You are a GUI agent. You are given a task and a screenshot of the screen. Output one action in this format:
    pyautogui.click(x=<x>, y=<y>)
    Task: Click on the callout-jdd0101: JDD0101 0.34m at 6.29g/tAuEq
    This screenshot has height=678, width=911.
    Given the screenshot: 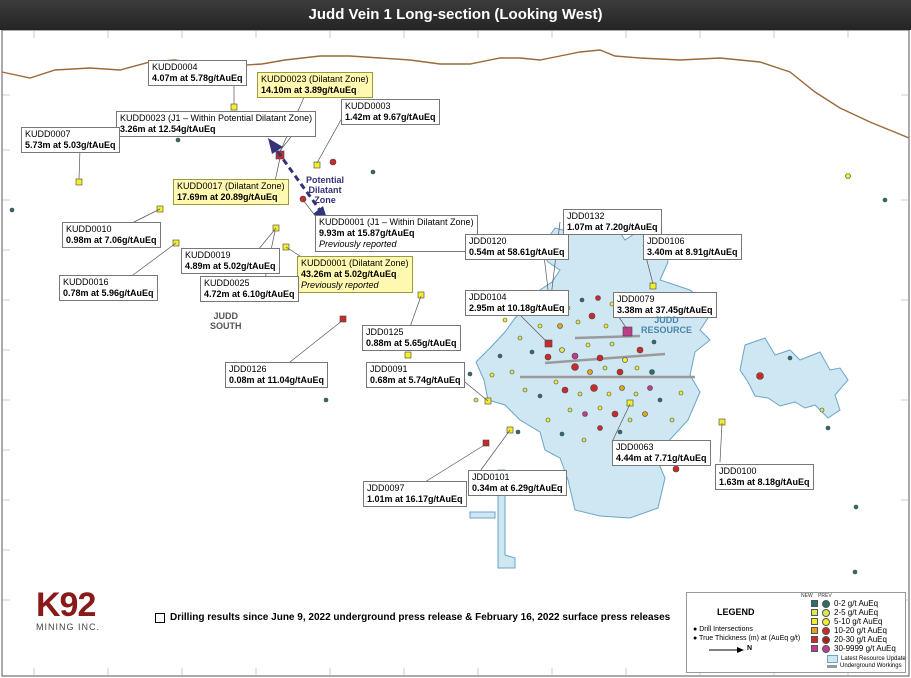 What is the action you would take?
    pyautogui.click(x=517, y=483)
    